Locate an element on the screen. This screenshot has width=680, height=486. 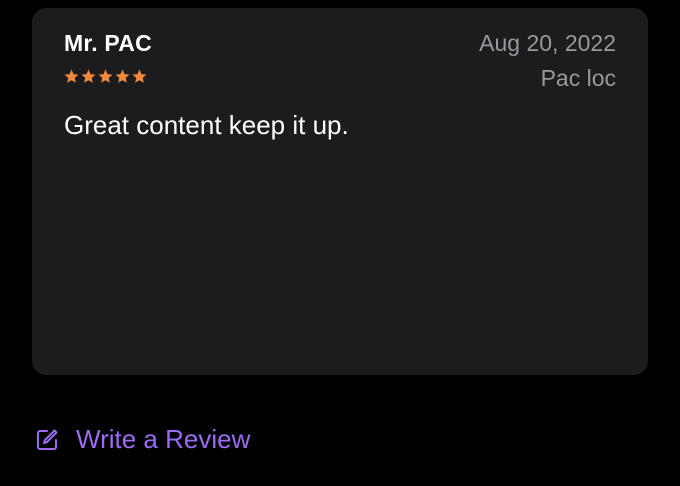
reviewer-name: Mr. PAC is located at coordinates (108, 43).